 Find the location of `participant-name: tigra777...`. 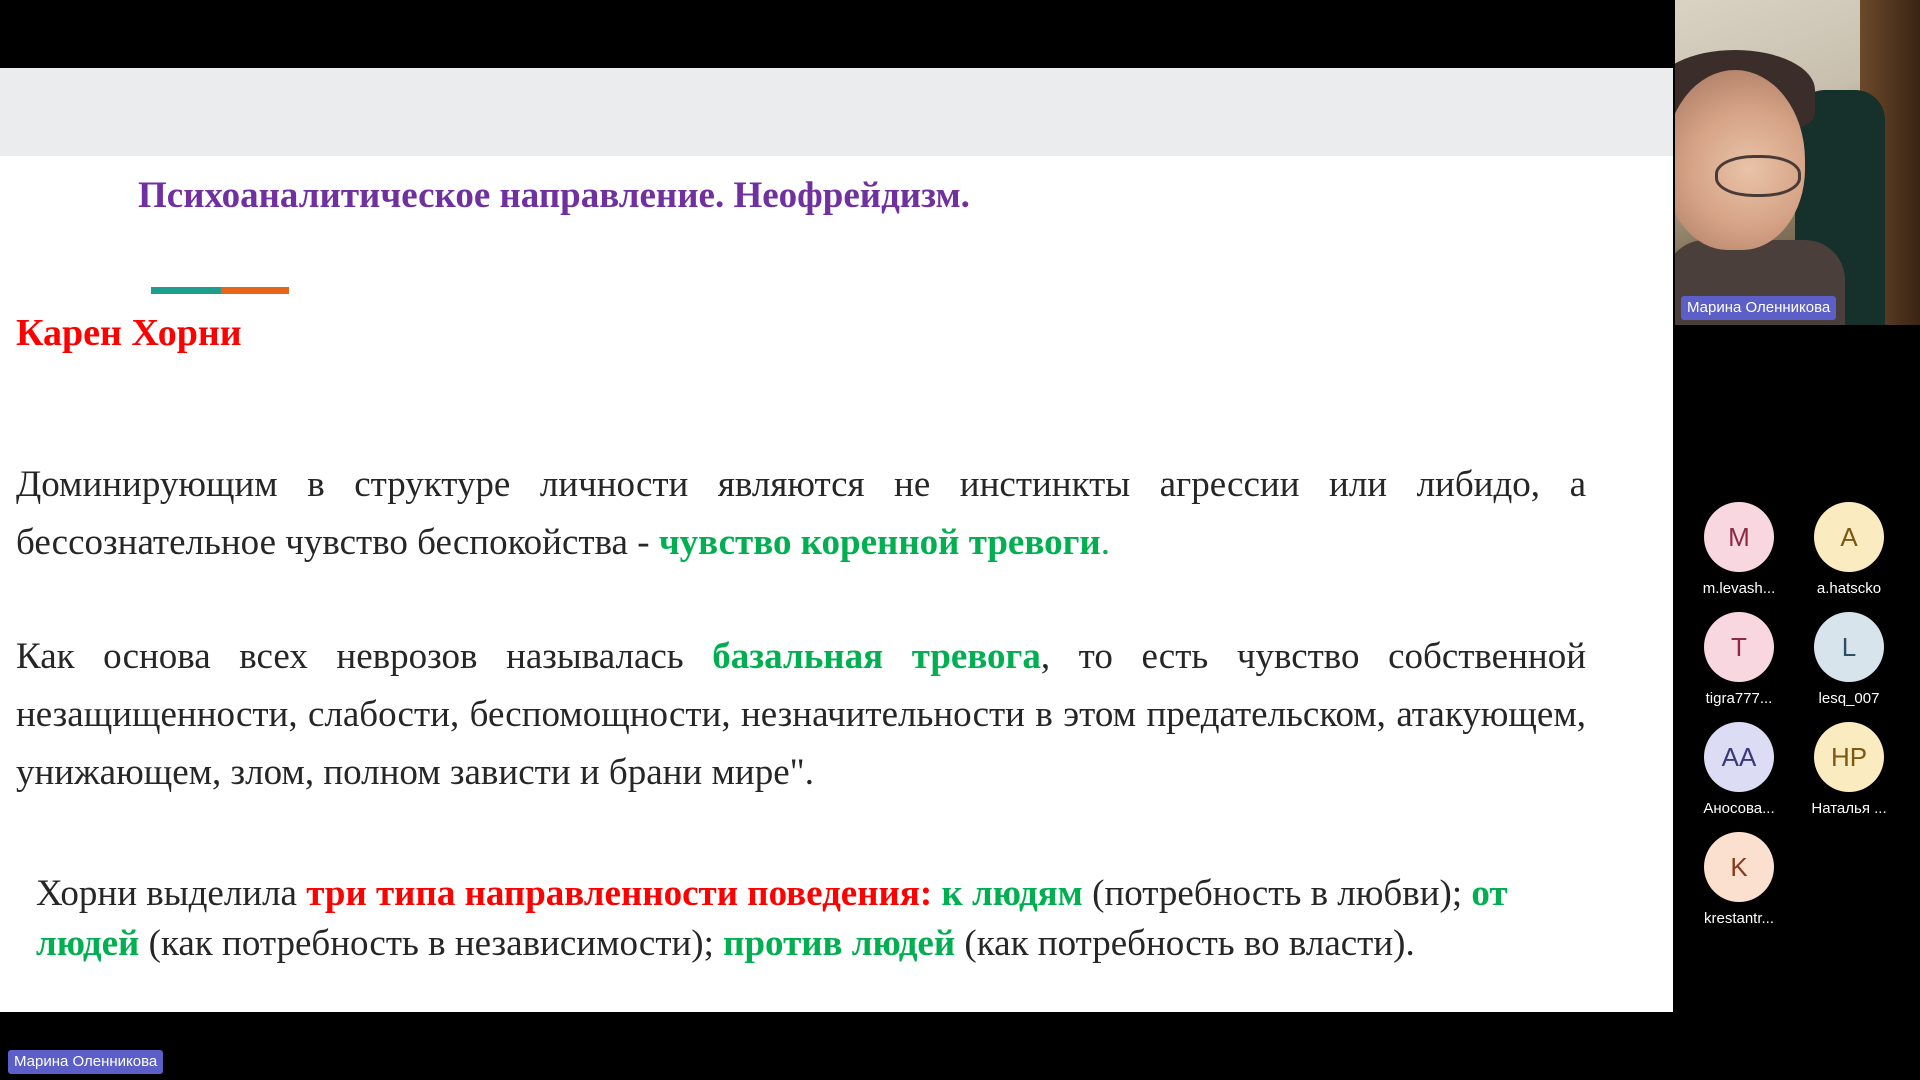

participant-name: tigra777... is located at coordinates (1739, 698).